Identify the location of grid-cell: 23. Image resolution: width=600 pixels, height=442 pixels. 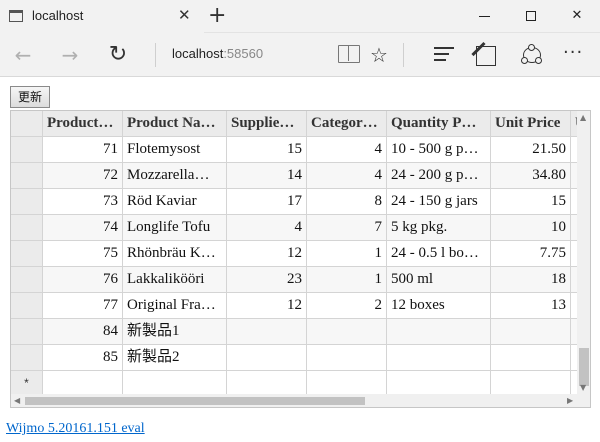
(267, 280).